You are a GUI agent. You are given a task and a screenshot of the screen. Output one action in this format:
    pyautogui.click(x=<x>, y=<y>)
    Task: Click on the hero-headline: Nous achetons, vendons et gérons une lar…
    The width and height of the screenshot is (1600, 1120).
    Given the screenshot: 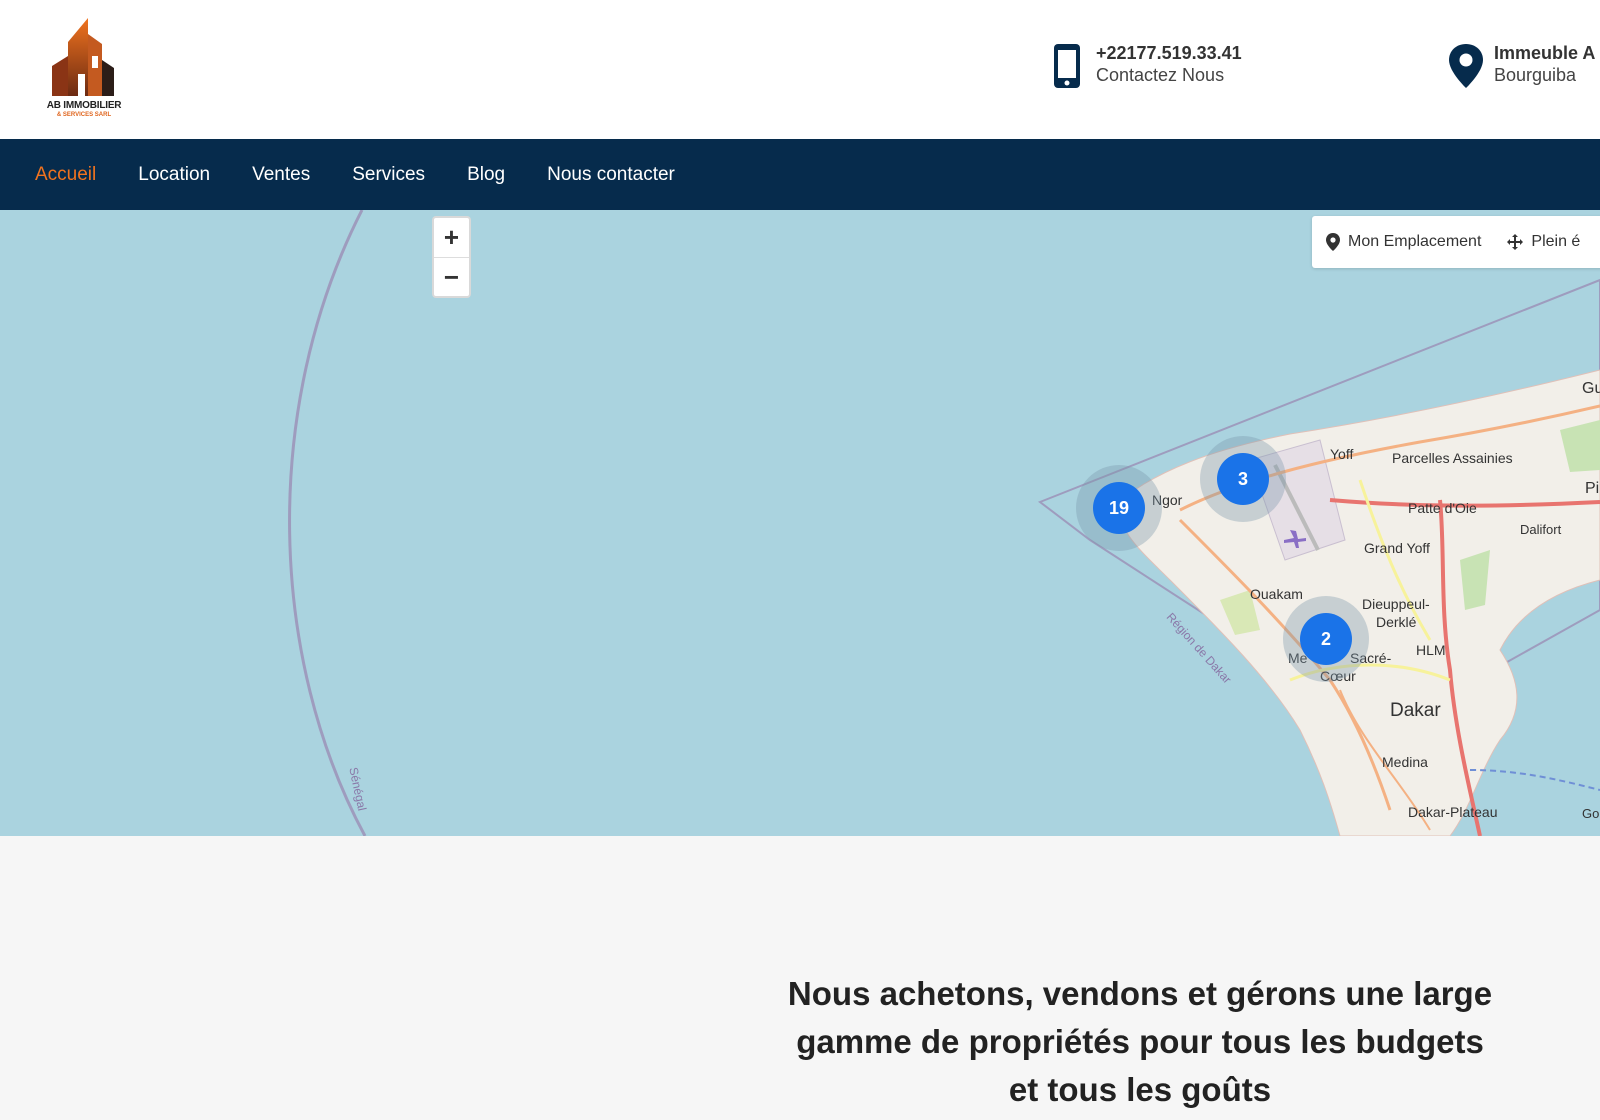 What is the action you would take?
    pyautogui.click(x=1140, y=1042)
    